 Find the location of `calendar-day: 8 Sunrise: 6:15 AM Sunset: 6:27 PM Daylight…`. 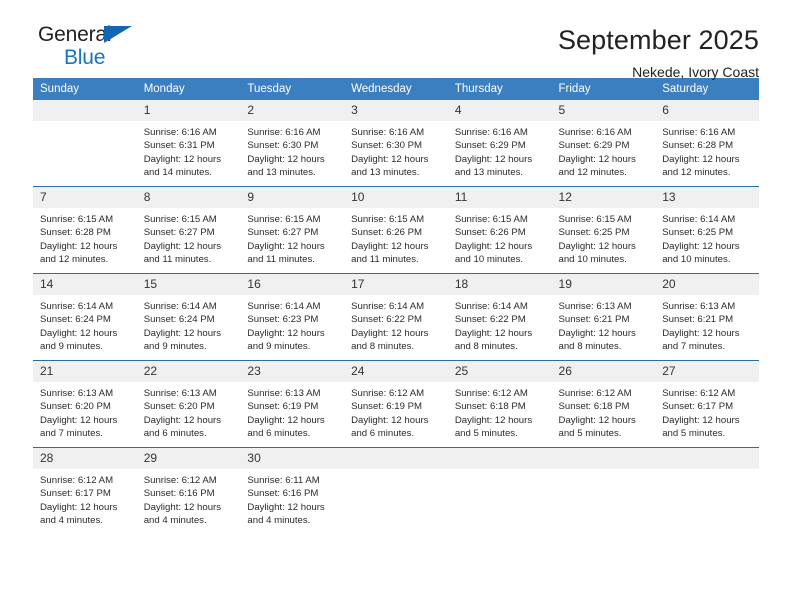

calendar-day: 8 Sunrise: 6:15 AM Sunset: 6:27 PM Daylight… is located at coordinates (188, 230).